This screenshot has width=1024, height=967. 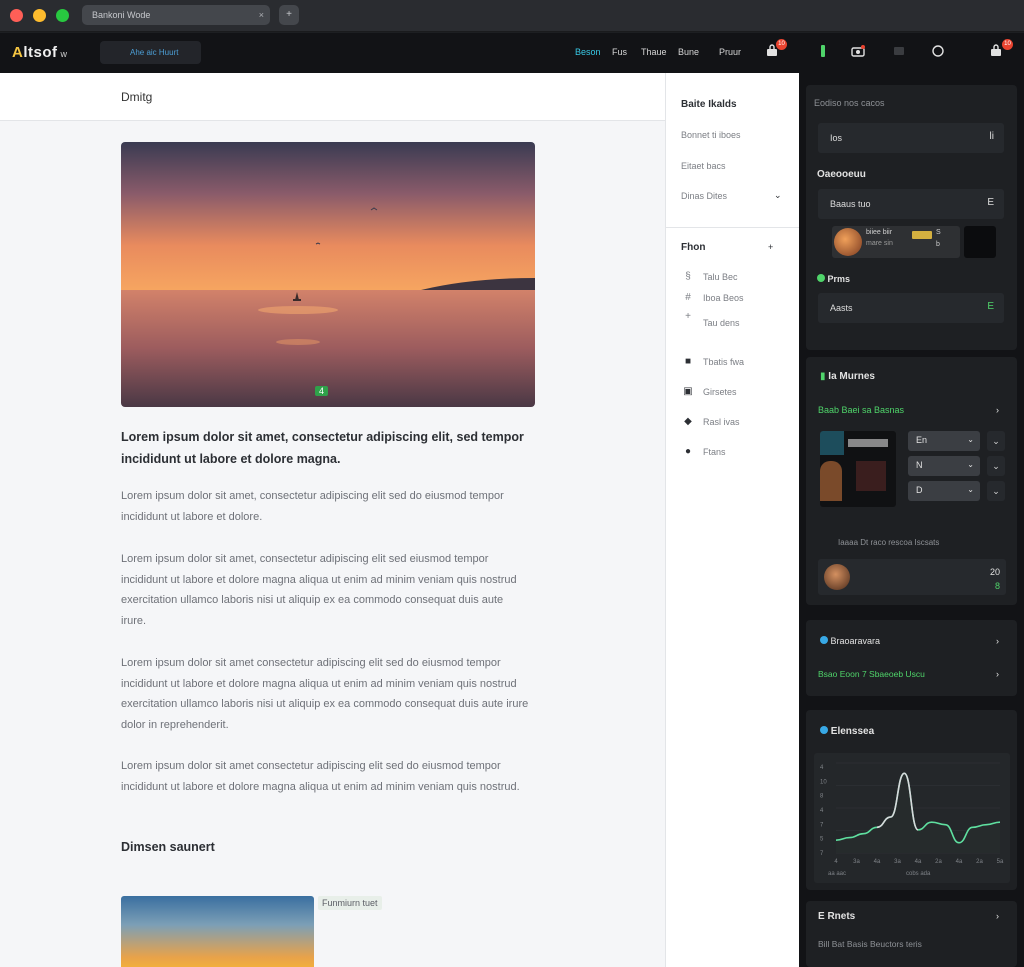 What do you see at coordinates (836, 138) in the screenshot?
I see `field-1-value: Ios` at bounding box center [836, 138].